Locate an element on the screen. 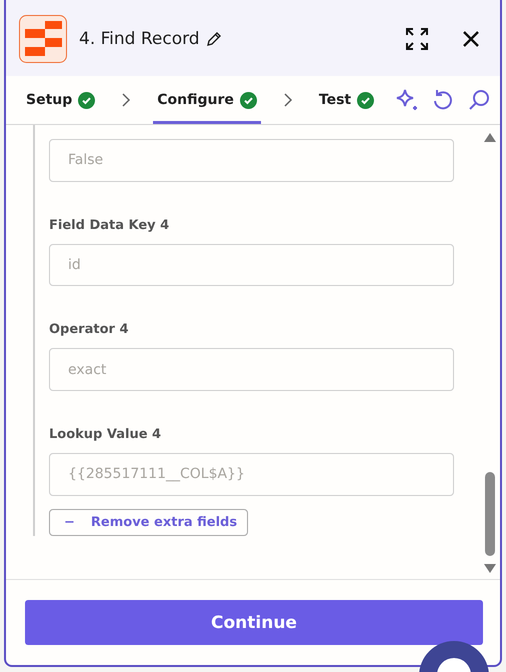 The width and height of the screenshot is (506, 672). field-label: Lookup Value 4 is located at coordinates (105, 434).